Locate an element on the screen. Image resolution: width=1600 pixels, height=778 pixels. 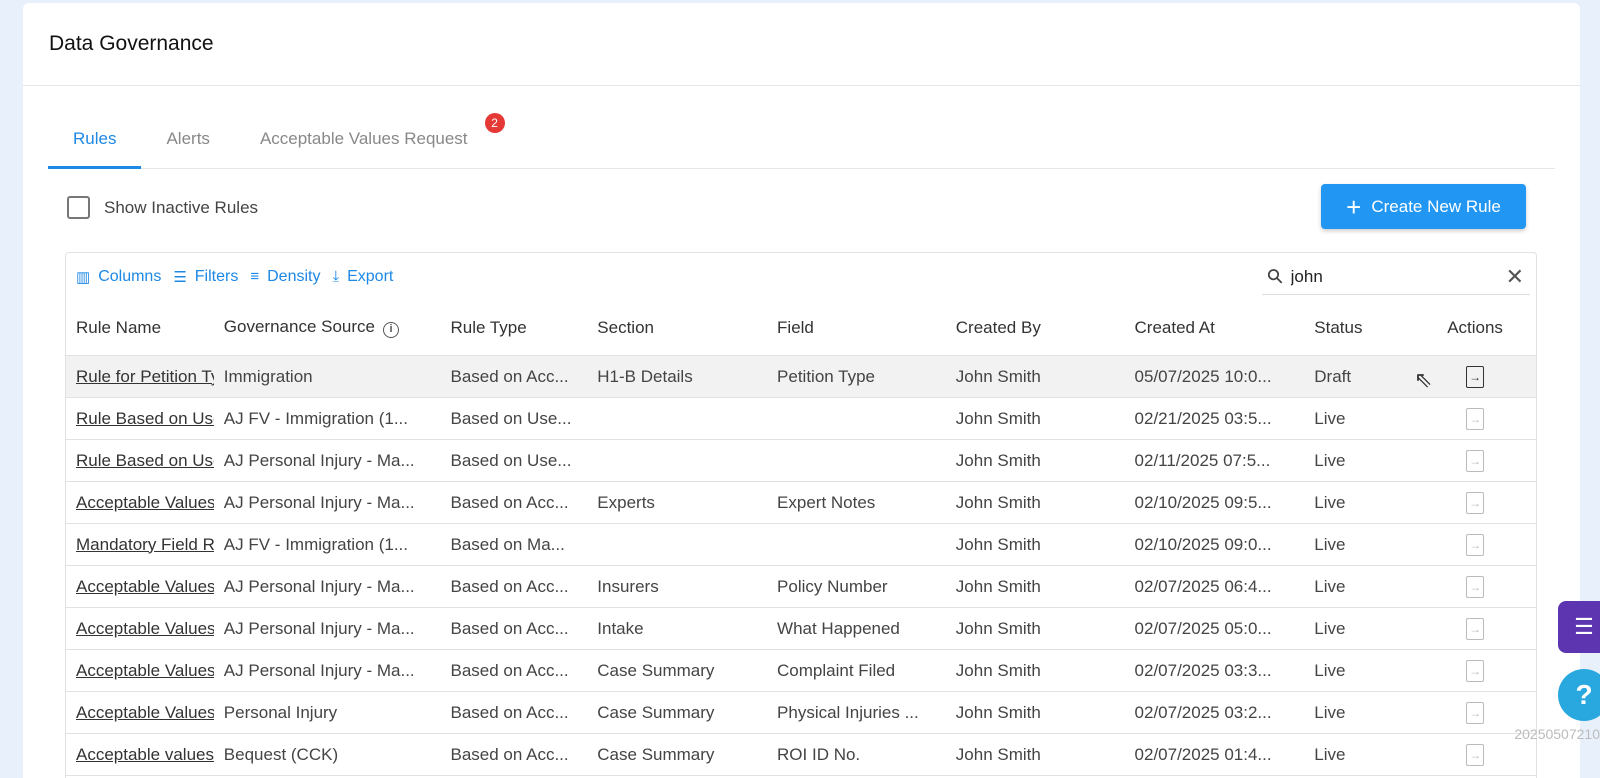
show-inactive-checkbox is located at coordinates (78, 207).